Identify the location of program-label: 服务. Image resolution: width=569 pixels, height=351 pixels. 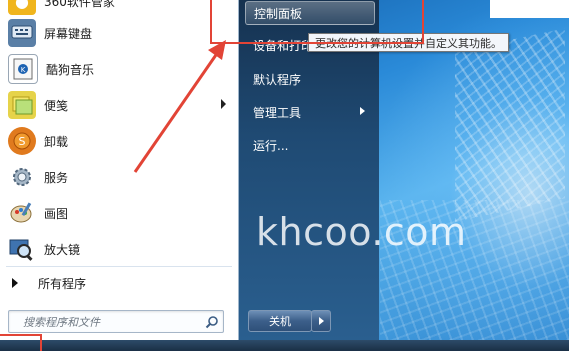
(56, 177).